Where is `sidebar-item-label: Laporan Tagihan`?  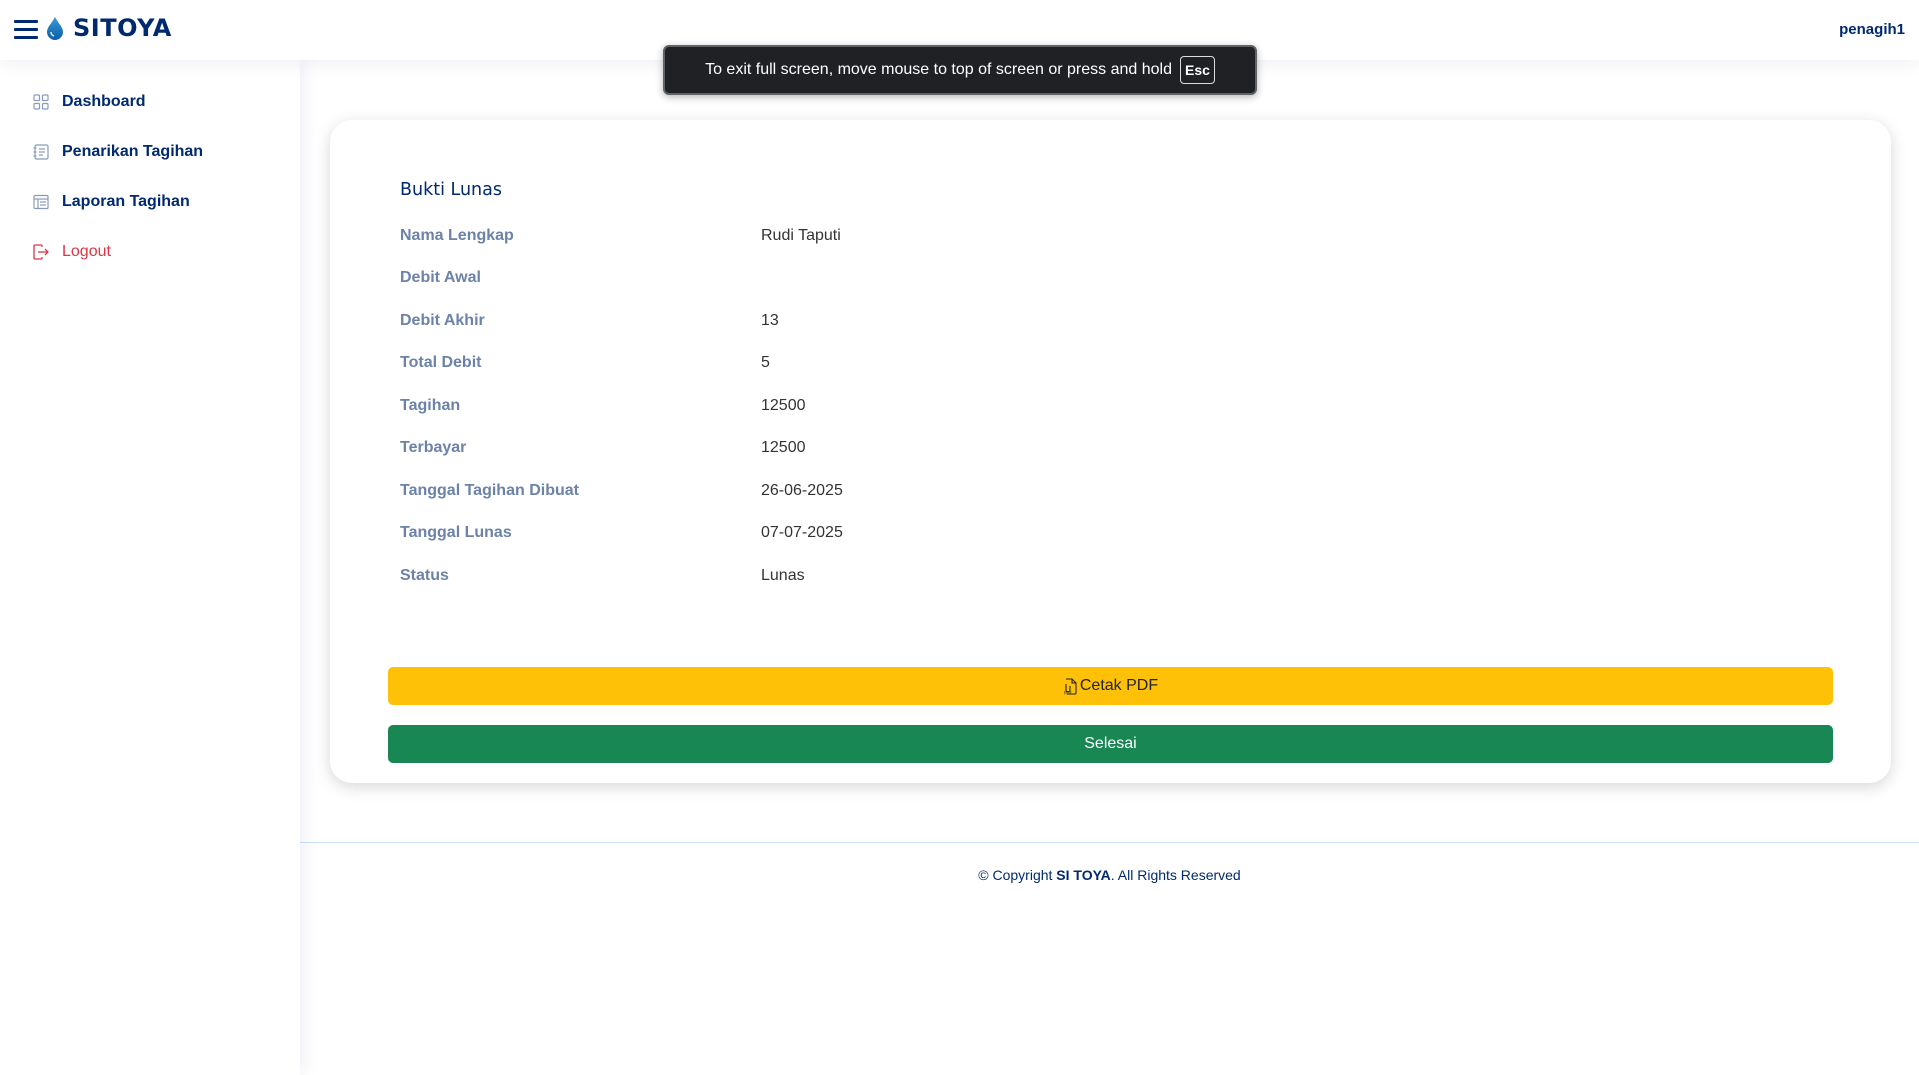 sidebar-item-label: Laporan Tagihan is located at coordinates (126, 201).